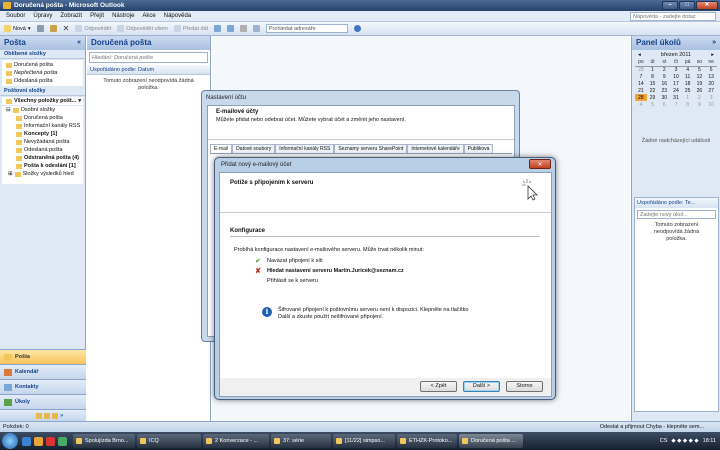 The height and width of the screenshot is (450, 720). I want to click on dialog-close-button: ✕, so click(540, 164).